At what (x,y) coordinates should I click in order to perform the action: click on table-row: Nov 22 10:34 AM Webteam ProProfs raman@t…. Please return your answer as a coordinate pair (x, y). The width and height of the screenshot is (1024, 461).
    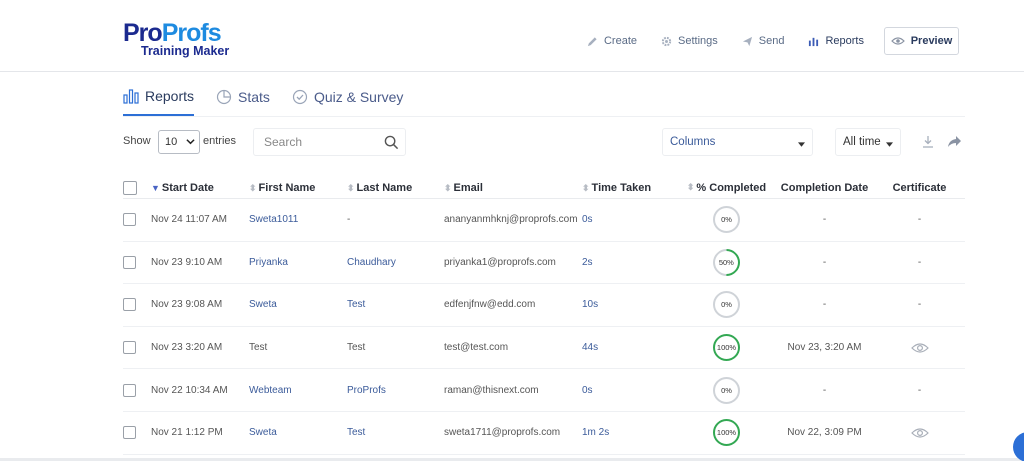
    Looking at the image, I should click on (544, 390).